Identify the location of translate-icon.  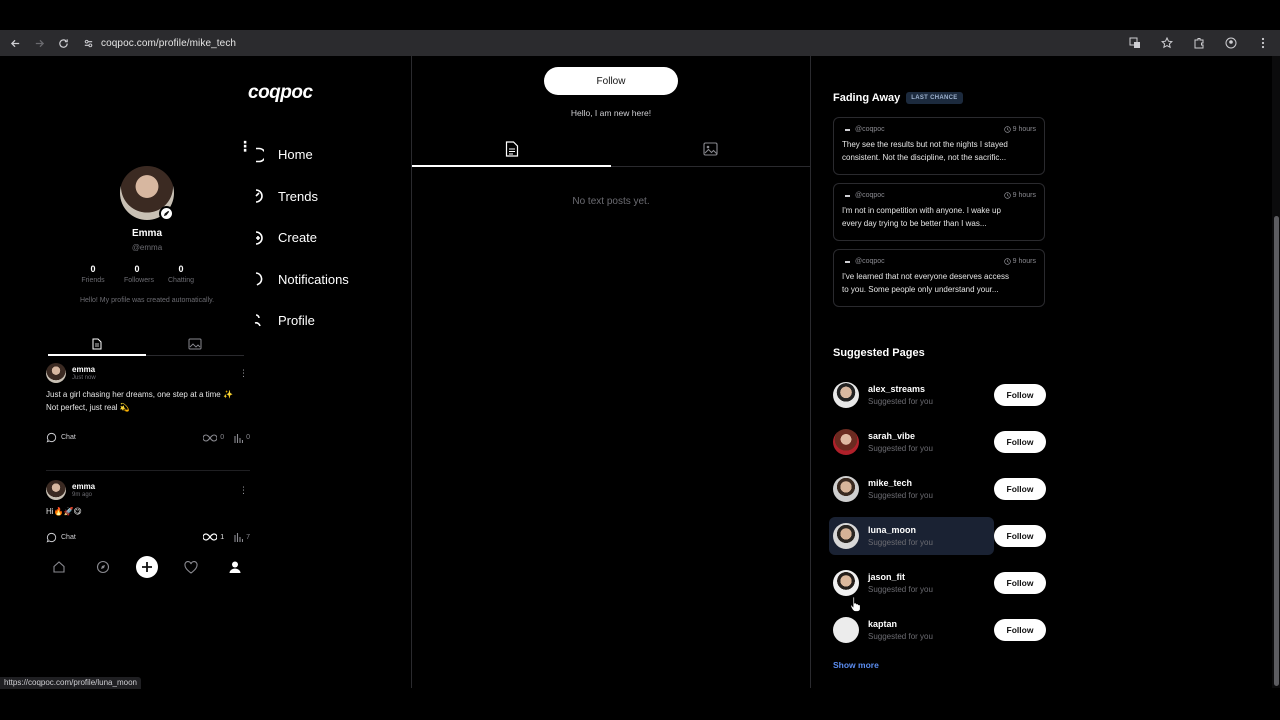
(1135, 43).